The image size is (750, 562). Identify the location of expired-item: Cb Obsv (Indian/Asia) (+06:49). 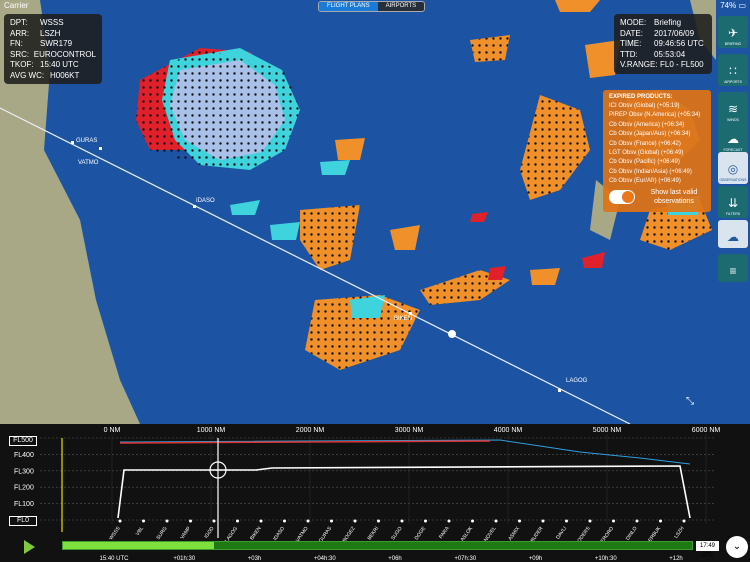
(650, 171).